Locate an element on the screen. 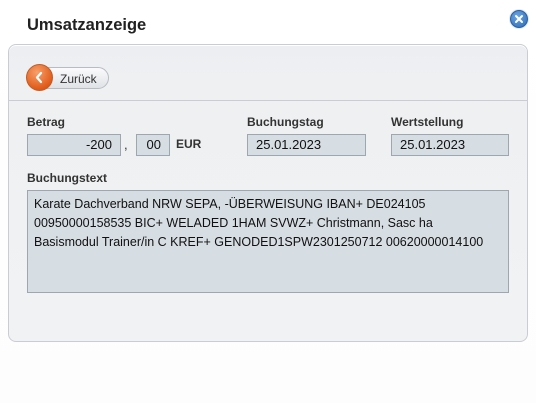  chevron-left-icon is located at coordinates (39, 77).